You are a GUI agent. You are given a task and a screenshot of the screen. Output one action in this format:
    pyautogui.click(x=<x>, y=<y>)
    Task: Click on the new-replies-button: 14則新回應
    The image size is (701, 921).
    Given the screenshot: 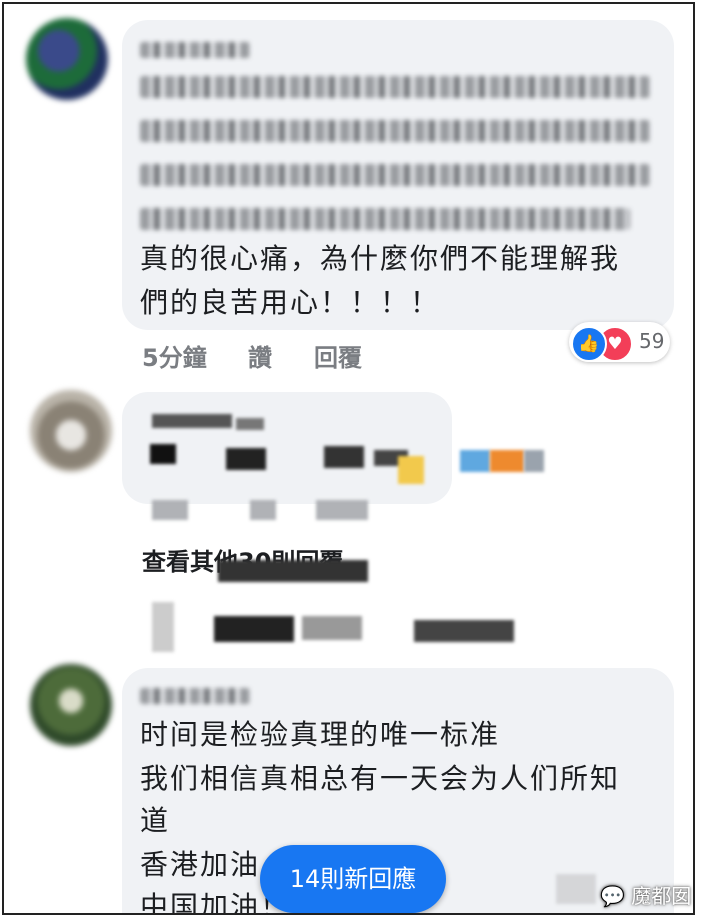 What is the action you would take?
    pyautogui.click(x=353, y=879)
    